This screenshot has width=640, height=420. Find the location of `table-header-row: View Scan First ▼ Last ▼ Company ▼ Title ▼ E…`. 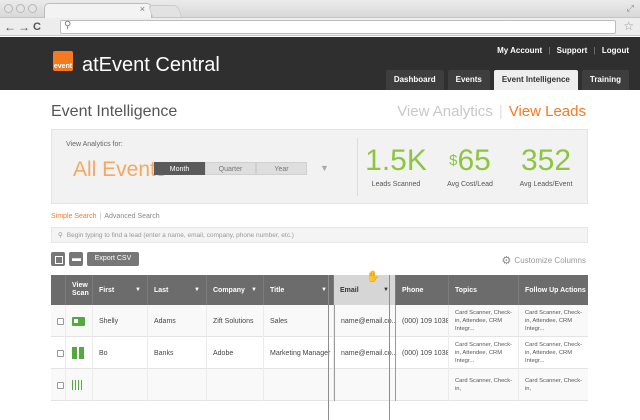

table-header-row: View Scan First ▼ Last ▼ Company ▼ Title ▼ E… is located at coordinates (319, 290).